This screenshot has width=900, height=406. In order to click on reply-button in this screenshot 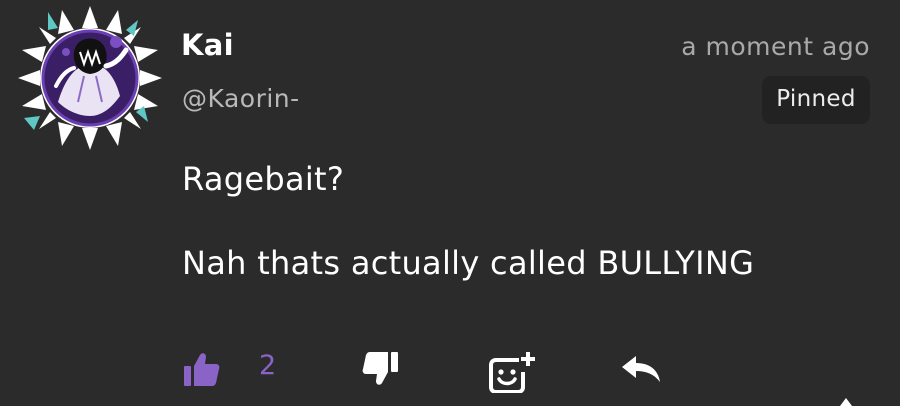, I will do `click(642, 369)`.